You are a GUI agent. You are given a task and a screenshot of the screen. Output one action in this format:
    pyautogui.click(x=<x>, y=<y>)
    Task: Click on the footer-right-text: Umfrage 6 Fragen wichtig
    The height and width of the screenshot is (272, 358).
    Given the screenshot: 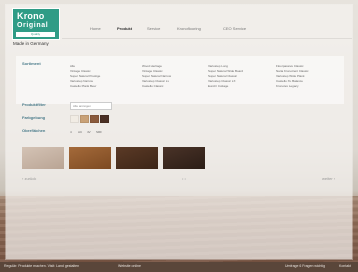 What is the action you would take?
    pyautogui.click(x=305, y=266)
    